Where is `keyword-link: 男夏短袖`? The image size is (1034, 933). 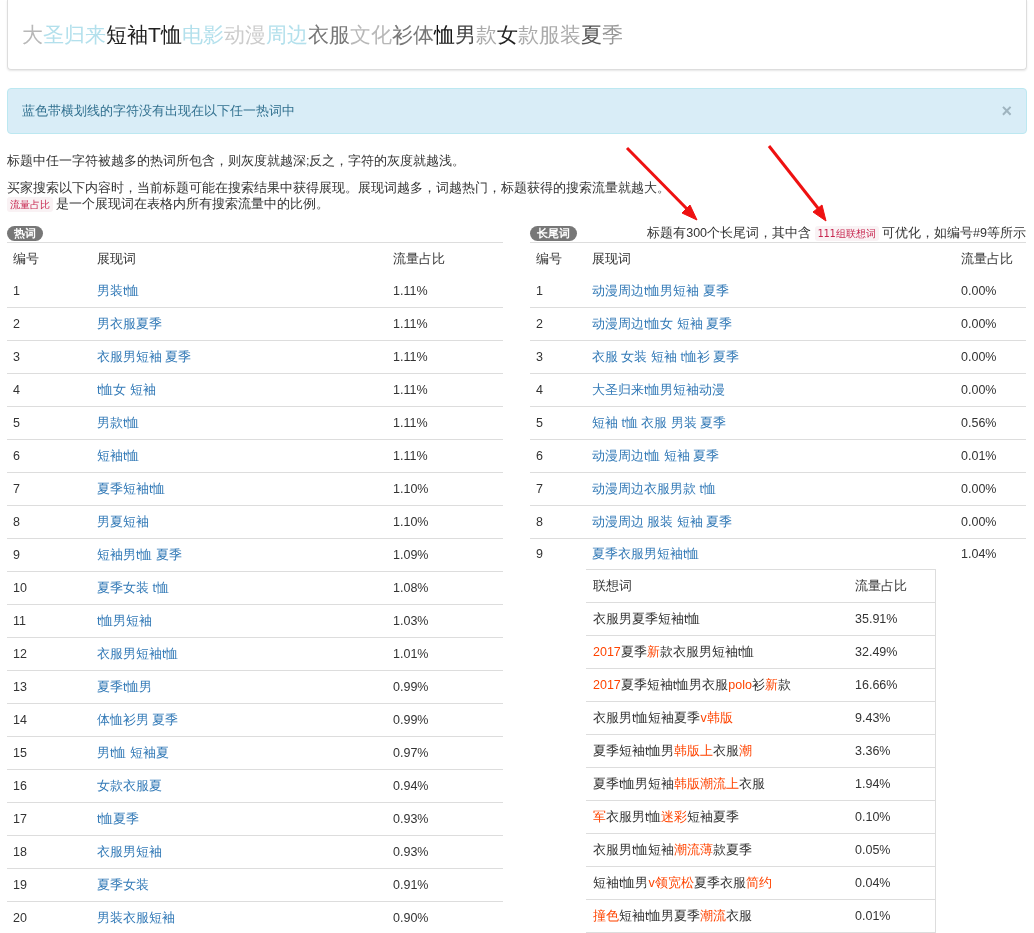
keyword-link: 男夏短袖 is located at coordinates (123, 521).